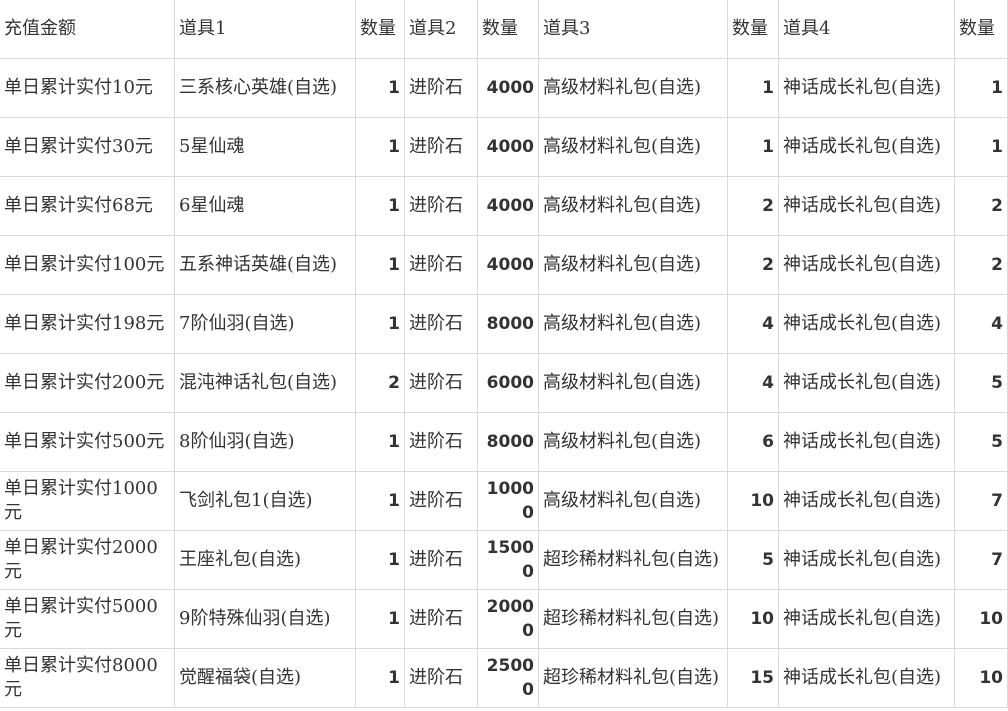  I want to click on header-qty-4: 数量, so click(981, 29).